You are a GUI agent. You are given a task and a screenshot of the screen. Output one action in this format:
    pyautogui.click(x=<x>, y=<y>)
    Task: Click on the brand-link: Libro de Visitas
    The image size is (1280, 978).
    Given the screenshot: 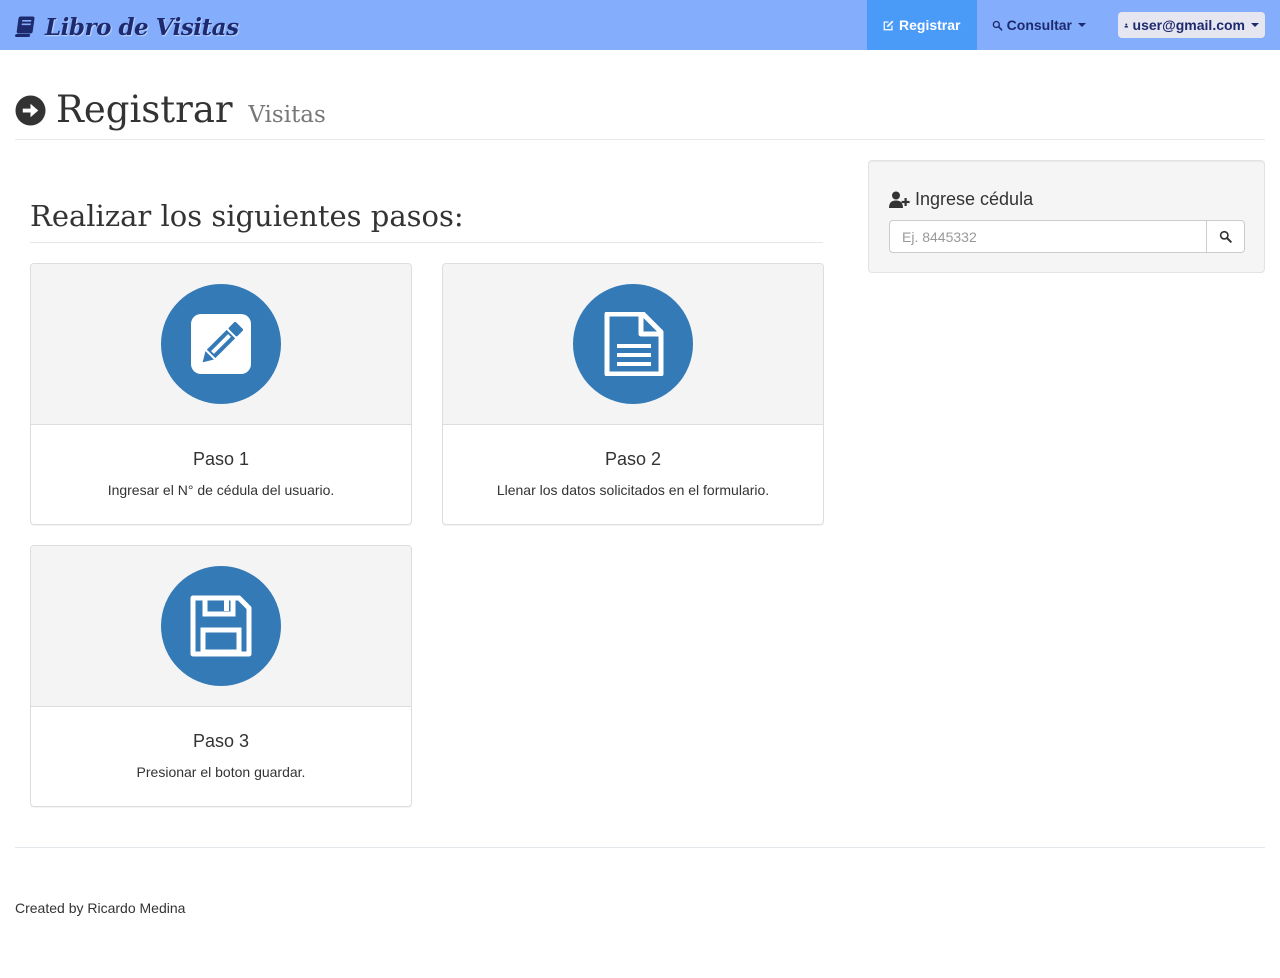 What is the action you would take?
    pyautogui.click(x=127, y=27)
    